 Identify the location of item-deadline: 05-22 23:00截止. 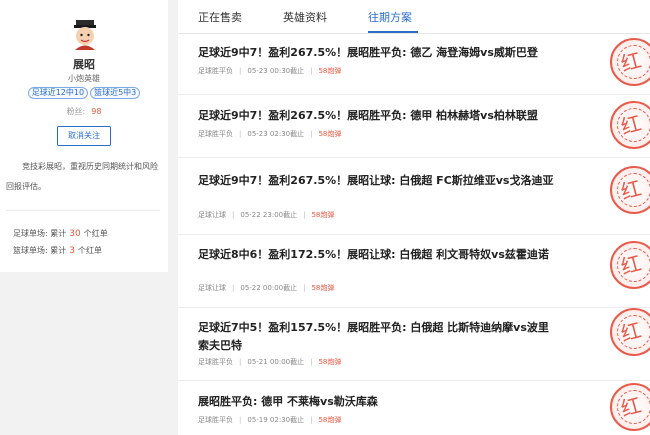
(269, 215).